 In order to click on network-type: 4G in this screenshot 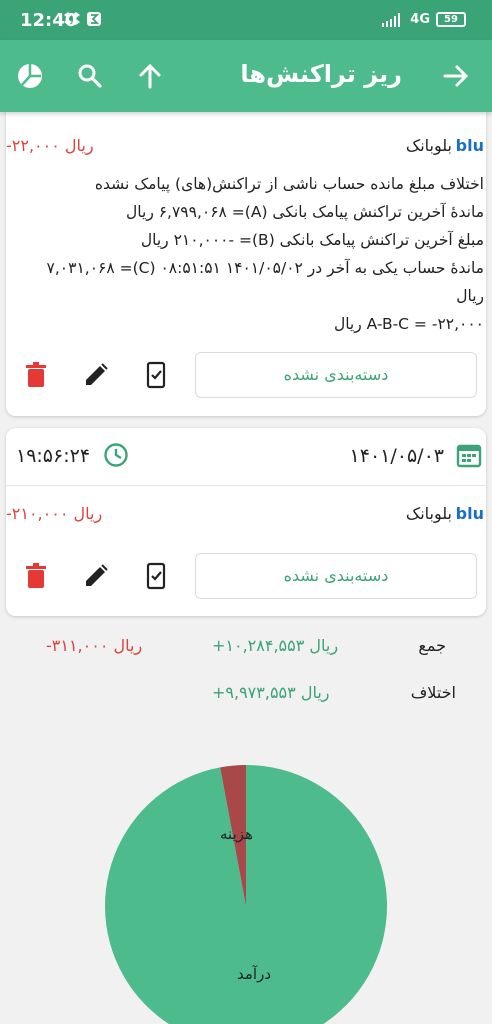, I will do `click(420, 19)`.